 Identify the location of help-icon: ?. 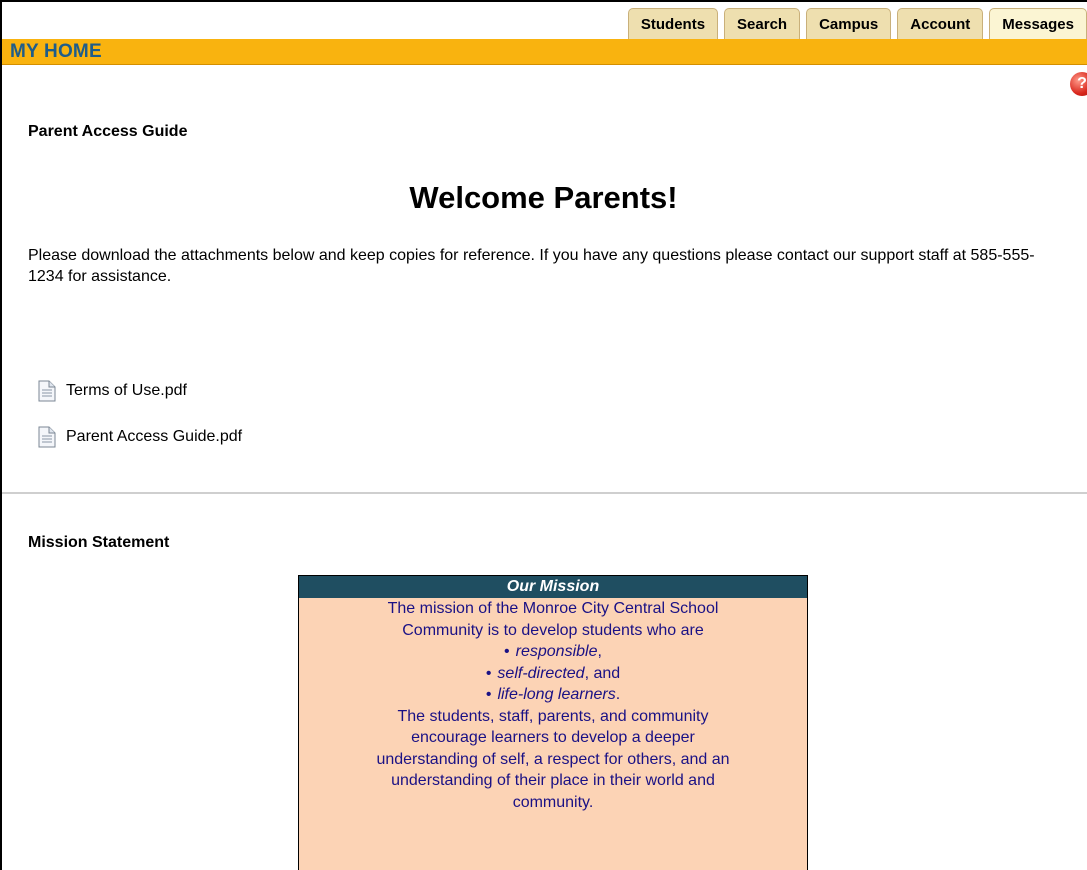
(1078, 84).